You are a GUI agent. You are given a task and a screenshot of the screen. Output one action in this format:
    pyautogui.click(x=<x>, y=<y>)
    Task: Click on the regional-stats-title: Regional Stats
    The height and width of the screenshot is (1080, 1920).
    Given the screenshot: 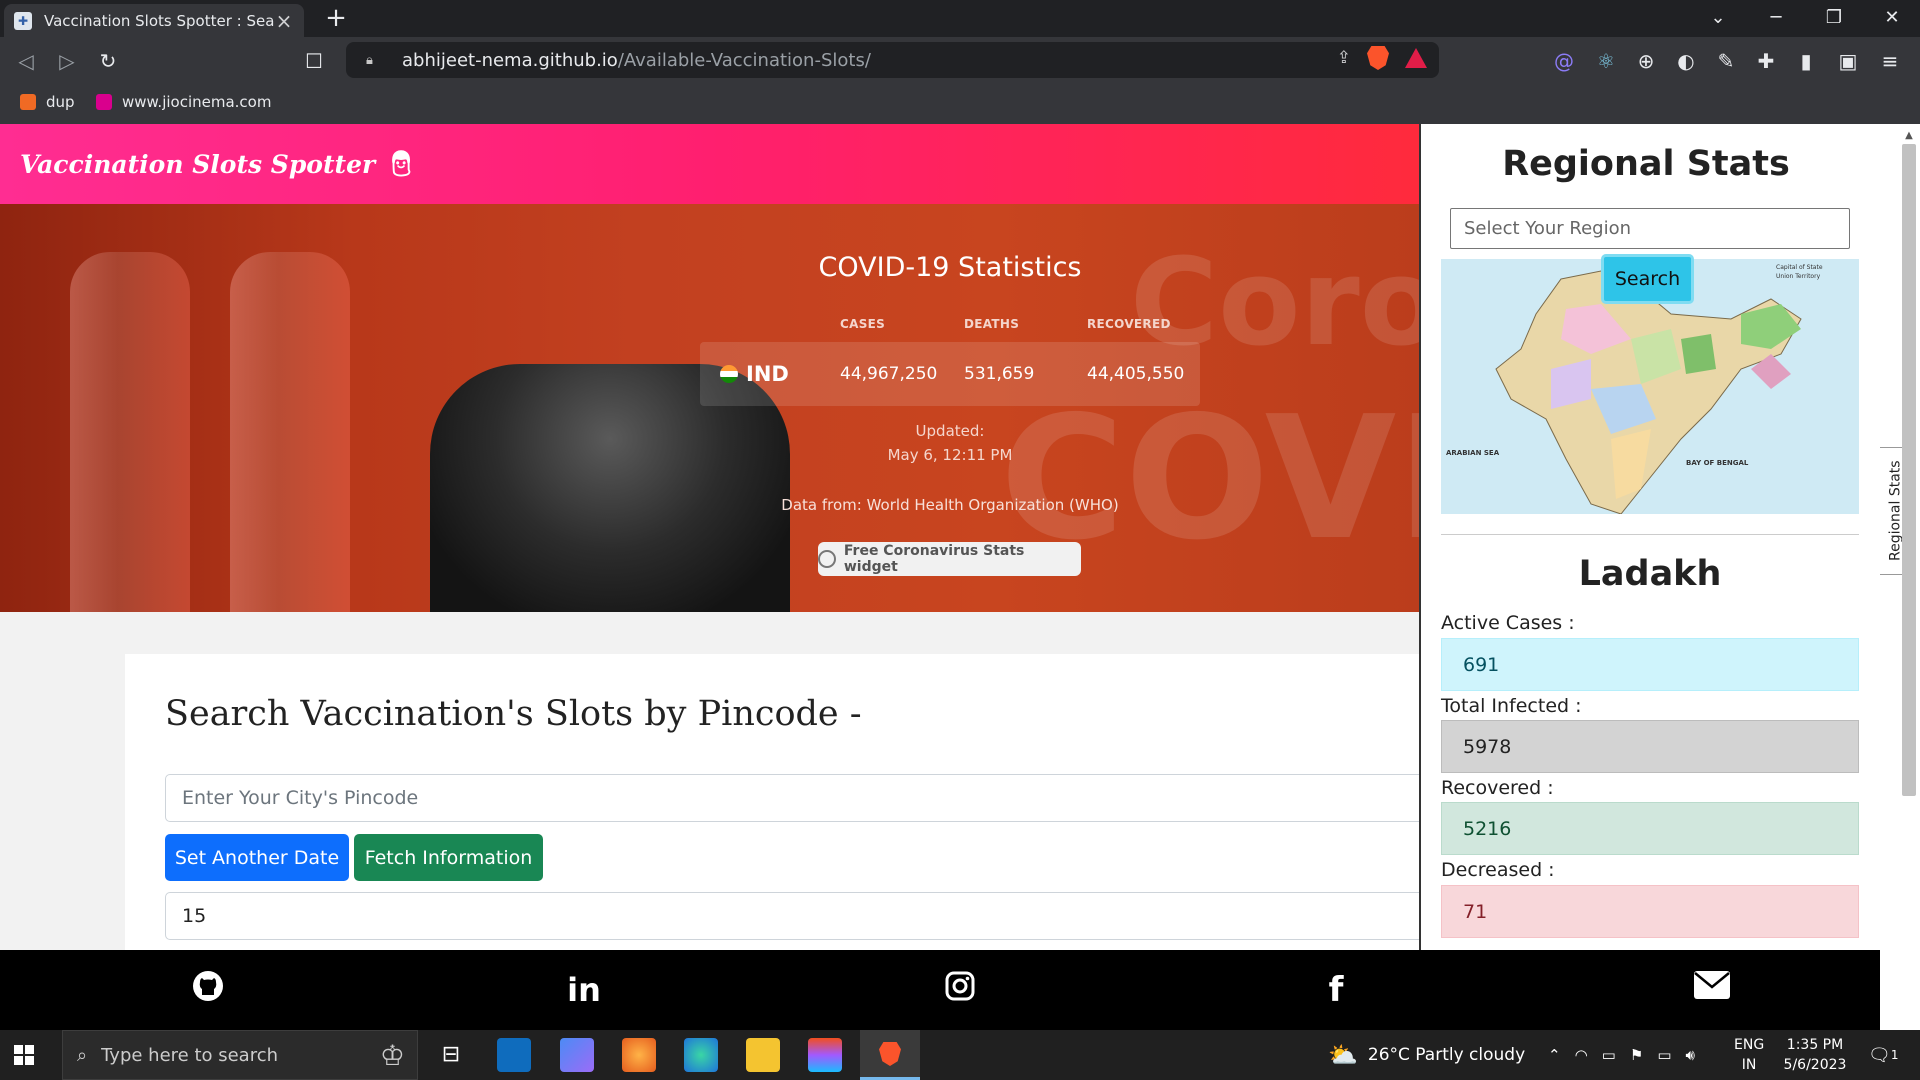 What is the action you would take?
    pyautogui.click(x=1646, y=164)
    